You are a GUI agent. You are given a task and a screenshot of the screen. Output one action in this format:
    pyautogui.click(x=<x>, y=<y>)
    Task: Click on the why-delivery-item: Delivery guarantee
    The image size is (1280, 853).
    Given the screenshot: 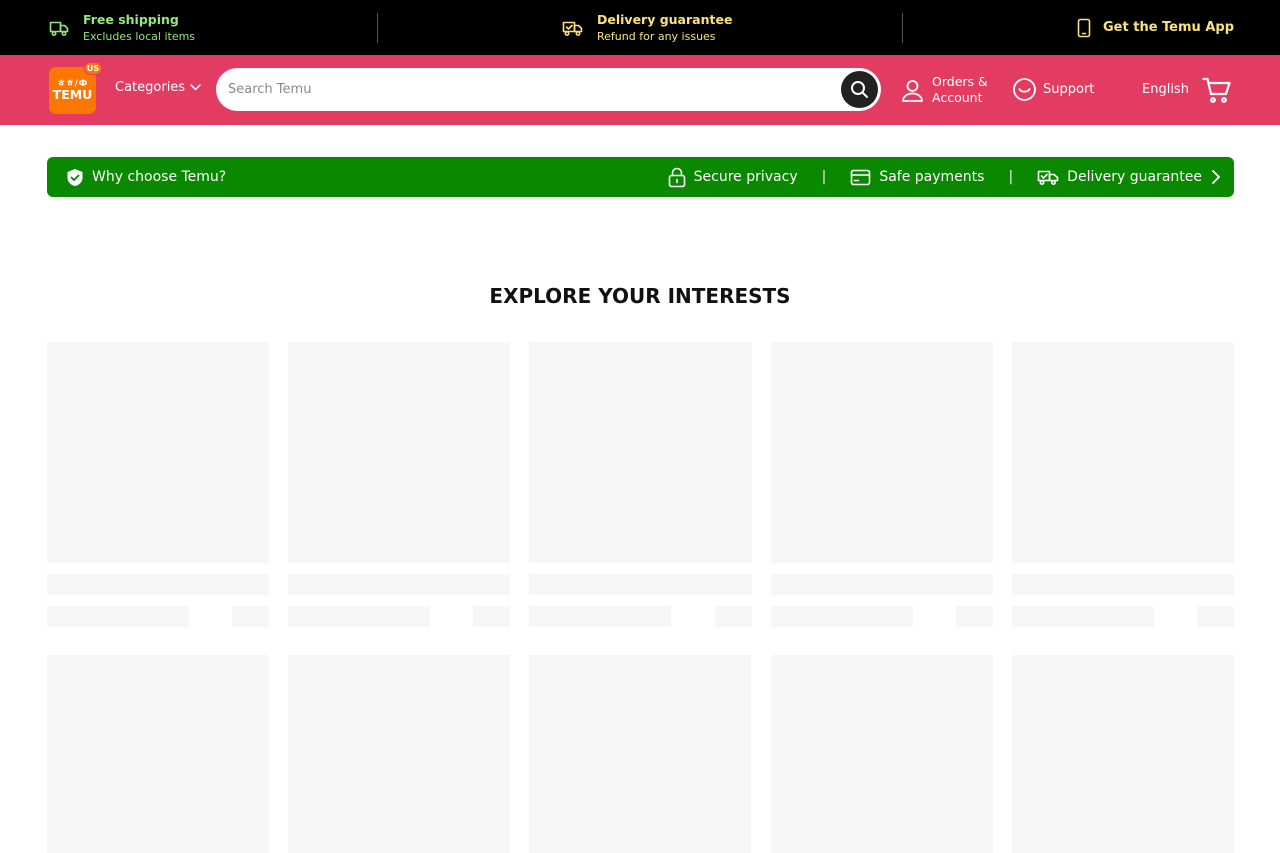 What is the action you would take?
    pyautogui.click(x=1119, y=177)
    